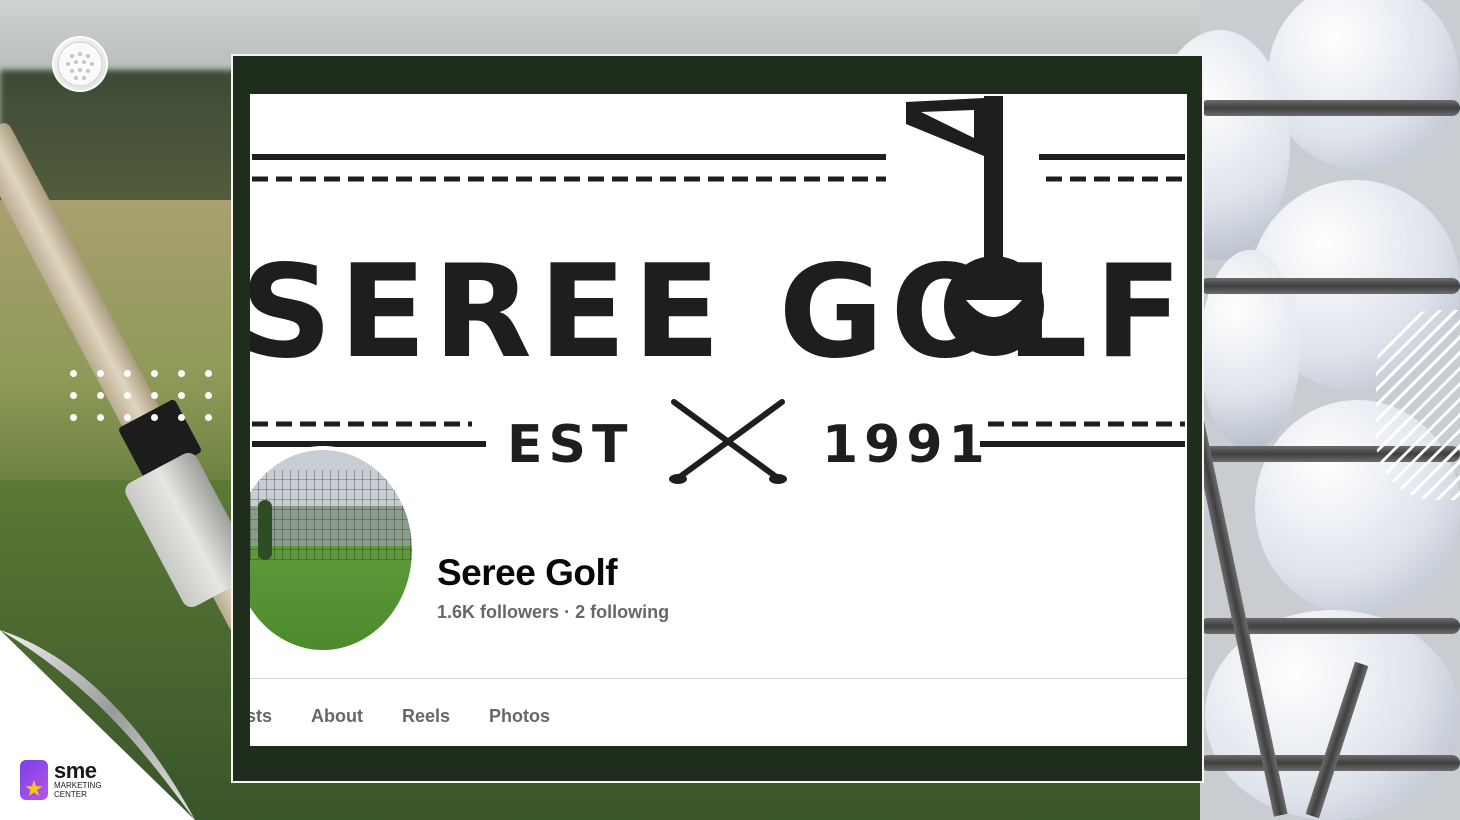  Describe the element at coordinates (527, 573) in the screenshot. I see `page-name: Seree Golf` at that location.